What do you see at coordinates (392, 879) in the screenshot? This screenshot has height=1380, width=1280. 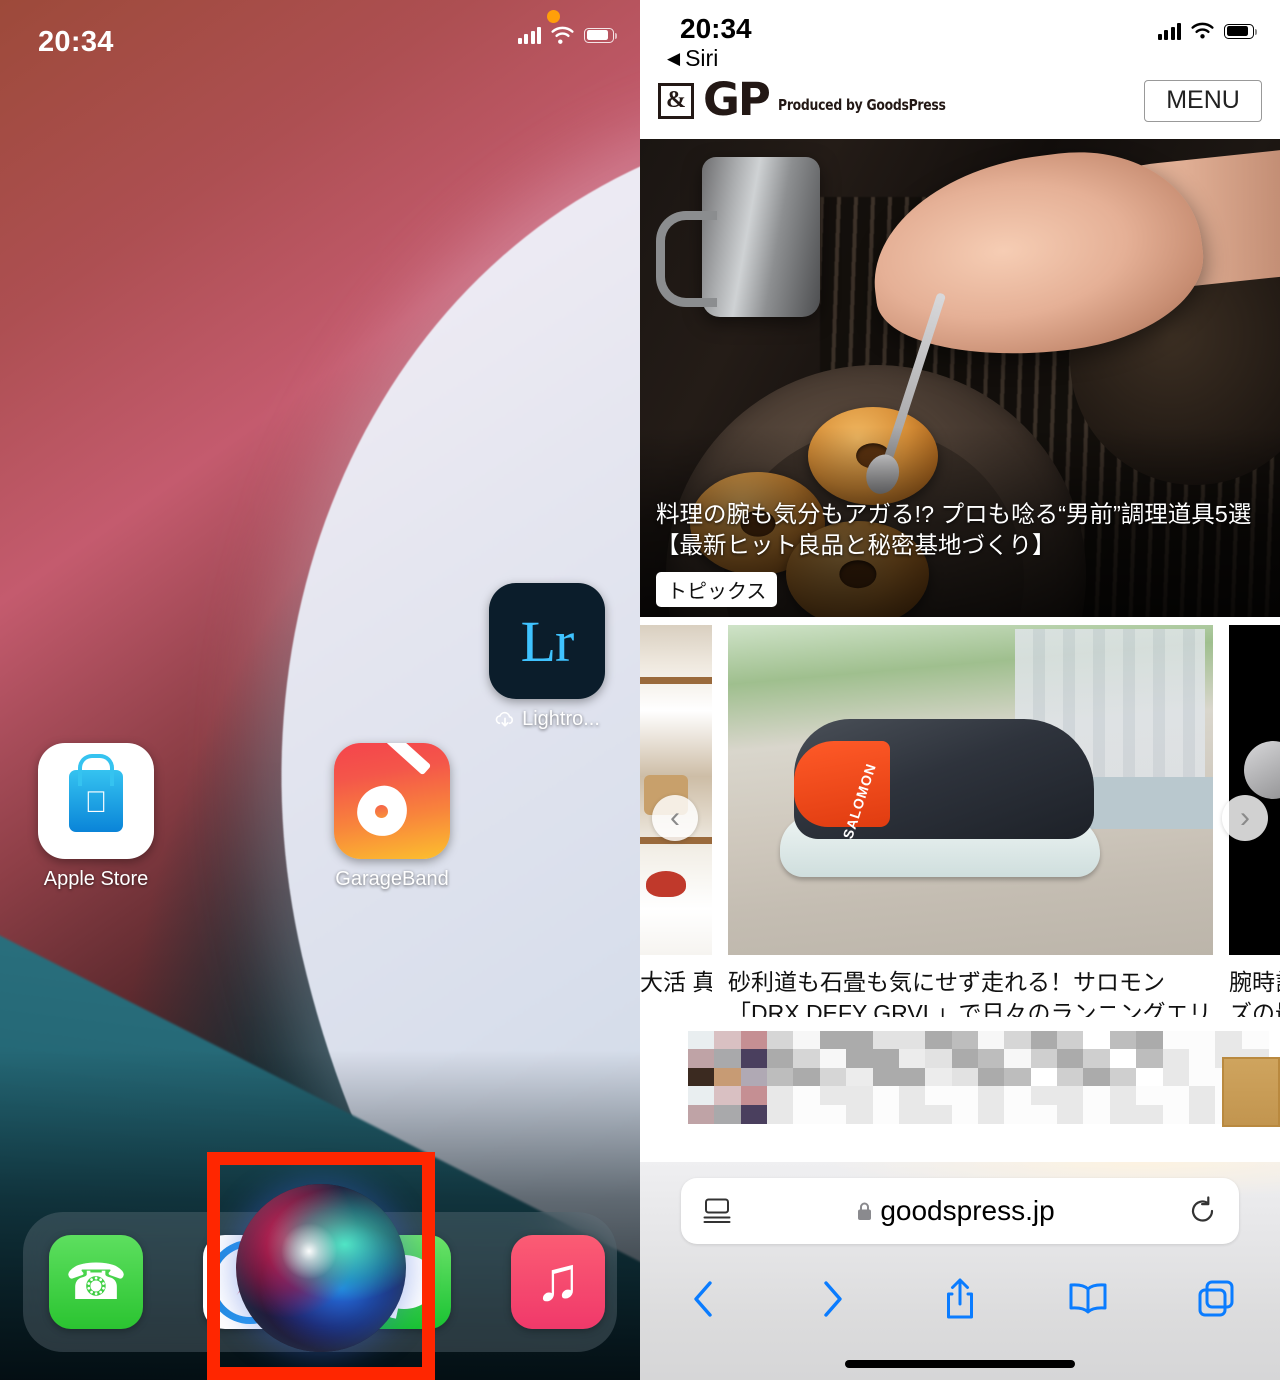 I see `app-label-garageband: GarageBand` at bounding box center [392, 879].